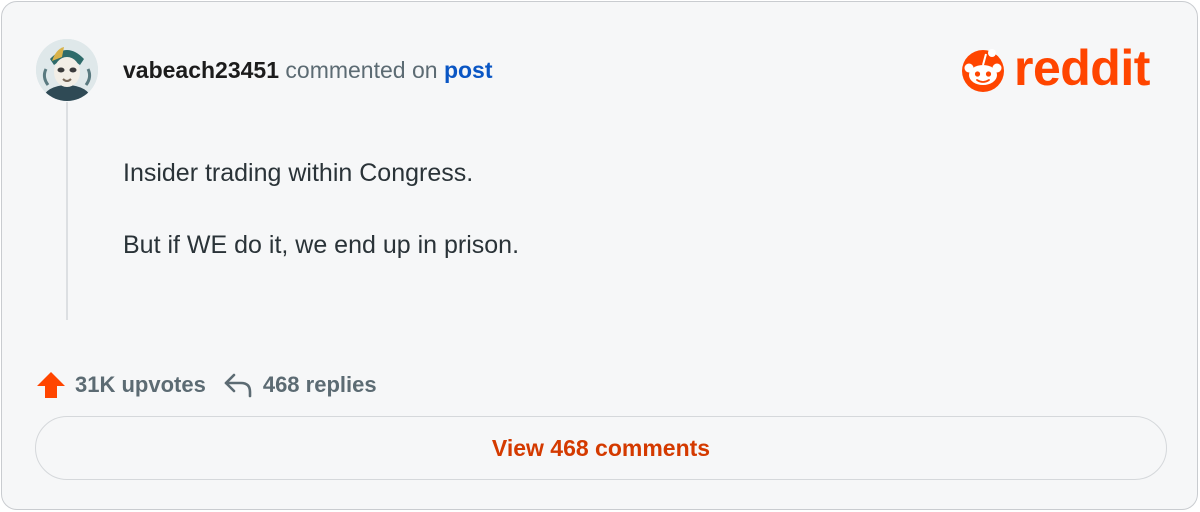 This screenshot has height=512, width=1200. What do you see at coordinates (361, 70) in the screenshot?
I see `commented-on-text: commented on` at bounding box center [361, 70].